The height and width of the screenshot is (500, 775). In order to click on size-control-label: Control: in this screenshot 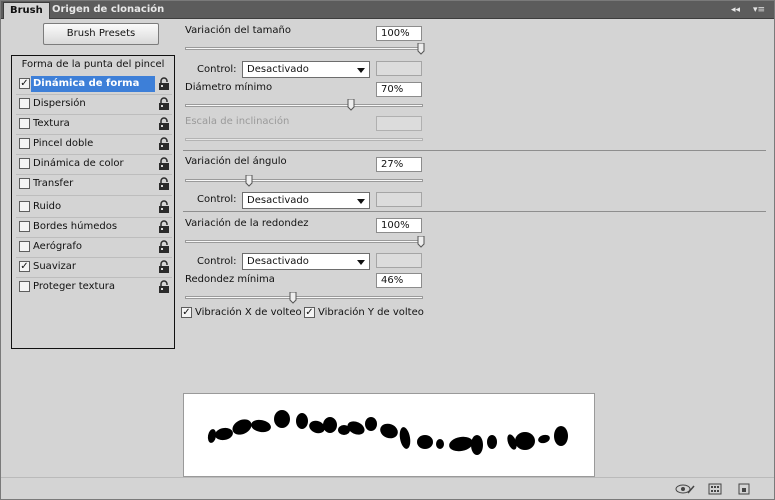, I will do `click(217, 69)`.